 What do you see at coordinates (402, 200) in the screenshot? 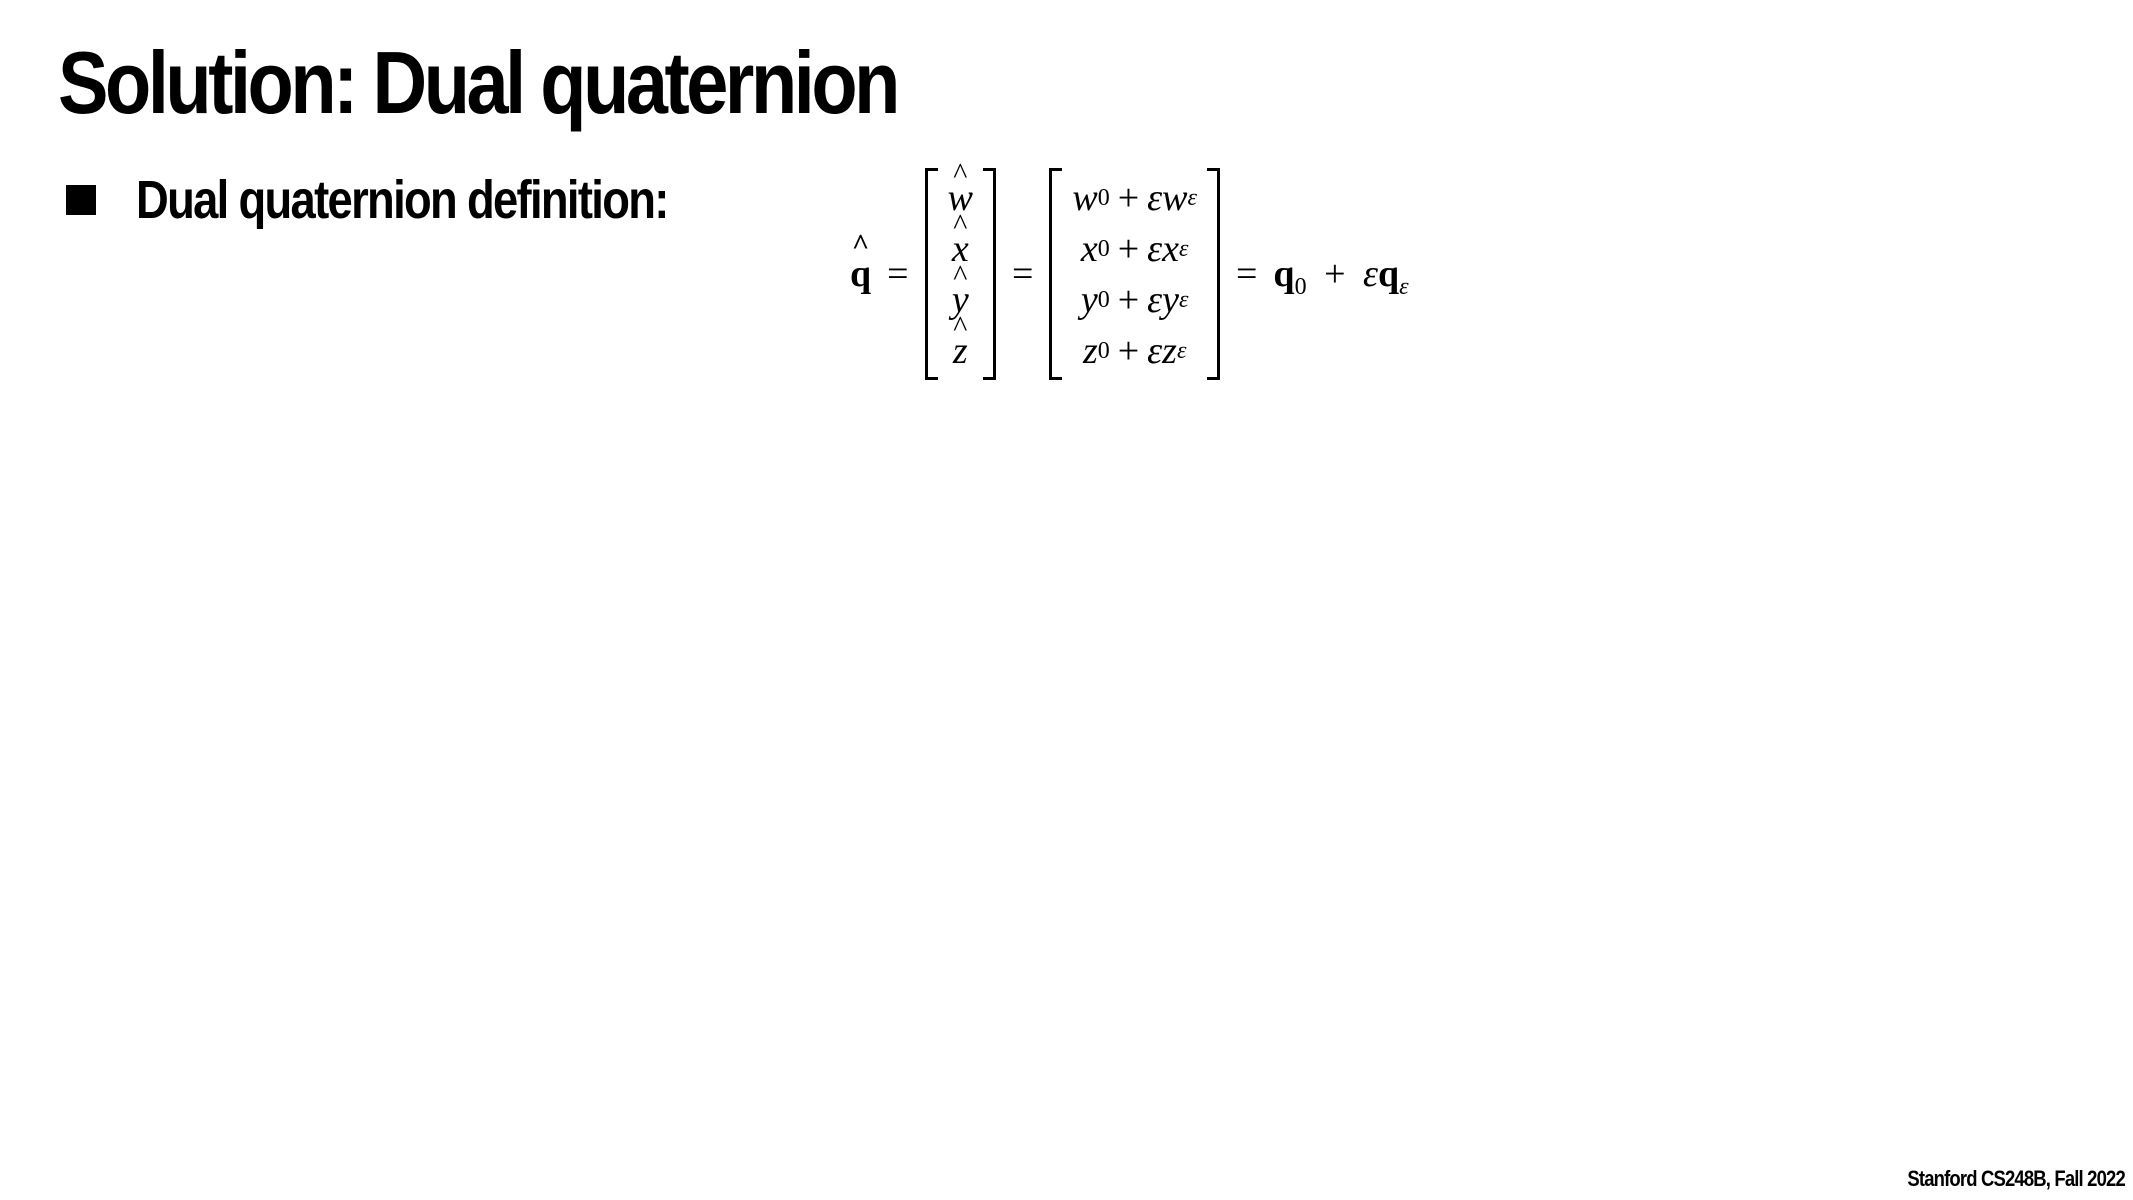
I see `bullet-text: Dual quaternion definition:` at bounding box center [402, 200].